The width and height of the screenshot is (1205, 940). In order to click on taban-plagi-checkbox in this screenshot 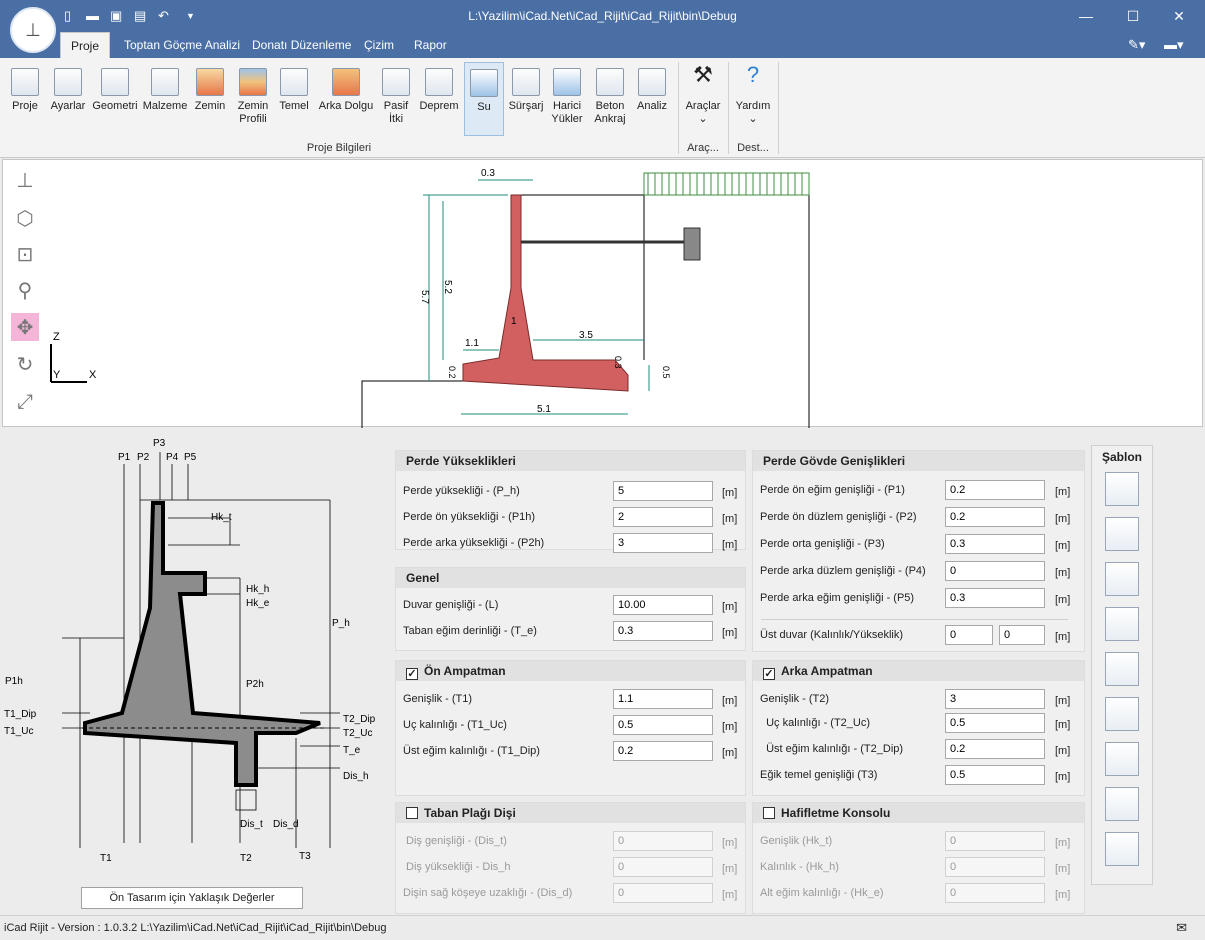, I will do `click(412, 813)`.